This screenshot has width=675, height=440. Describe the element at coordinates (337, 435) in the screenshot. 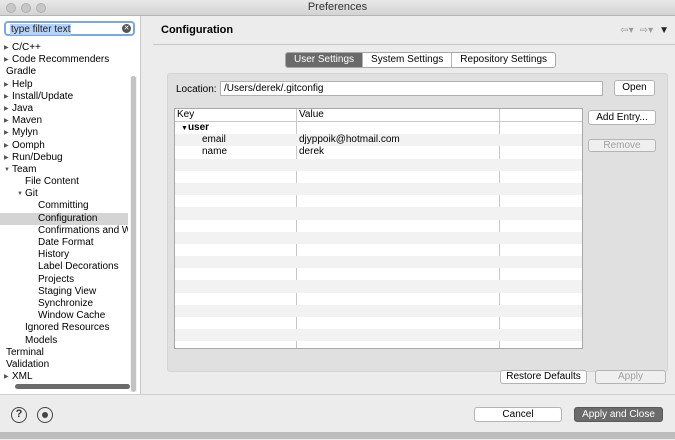

I see `window-bottom-edge` at that location.